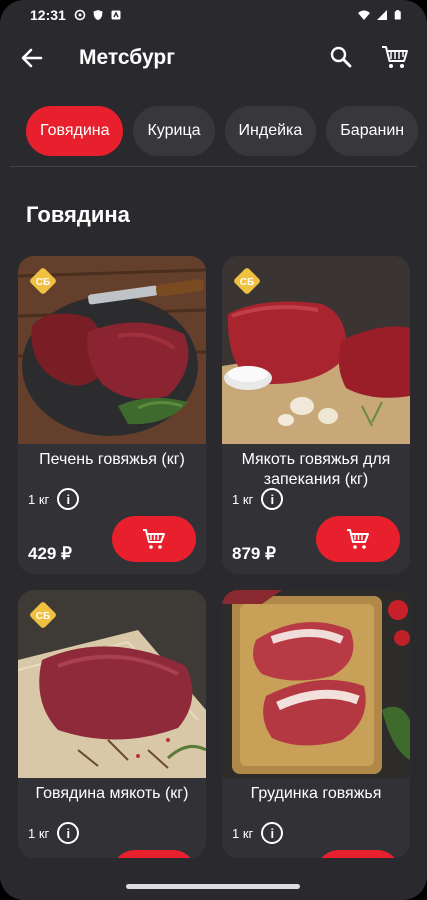 The height and width of the screenshot is (900, 427). Describe the element at coordinates (213, 886) in the screenshot. I see `home-indicator` at that location.